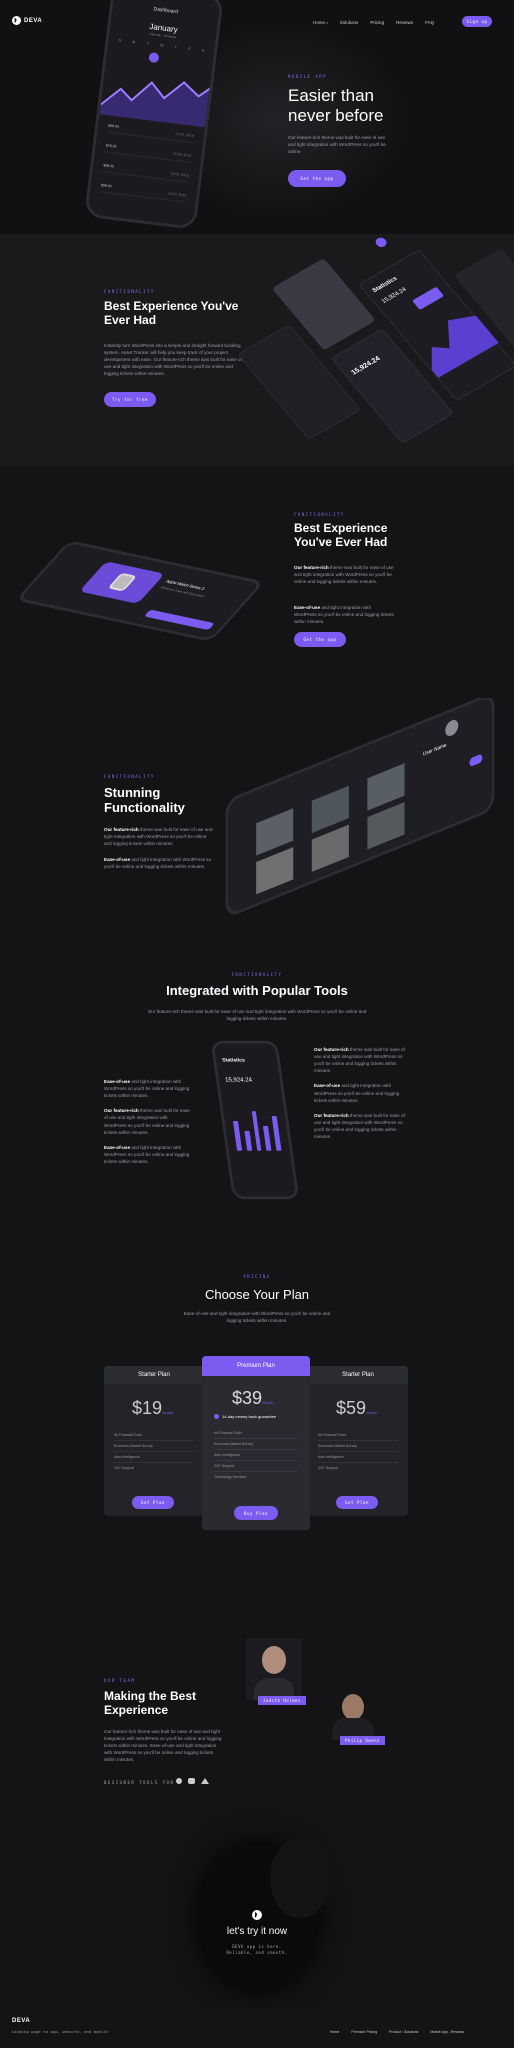 The image size is (514, 2048). I want to click on toggle-icon, so click(476, 760).